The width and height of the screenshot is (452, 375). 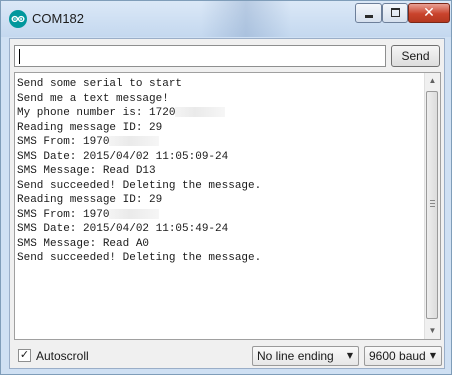 I want to click on grip-icon, so click(x=432, y=203).